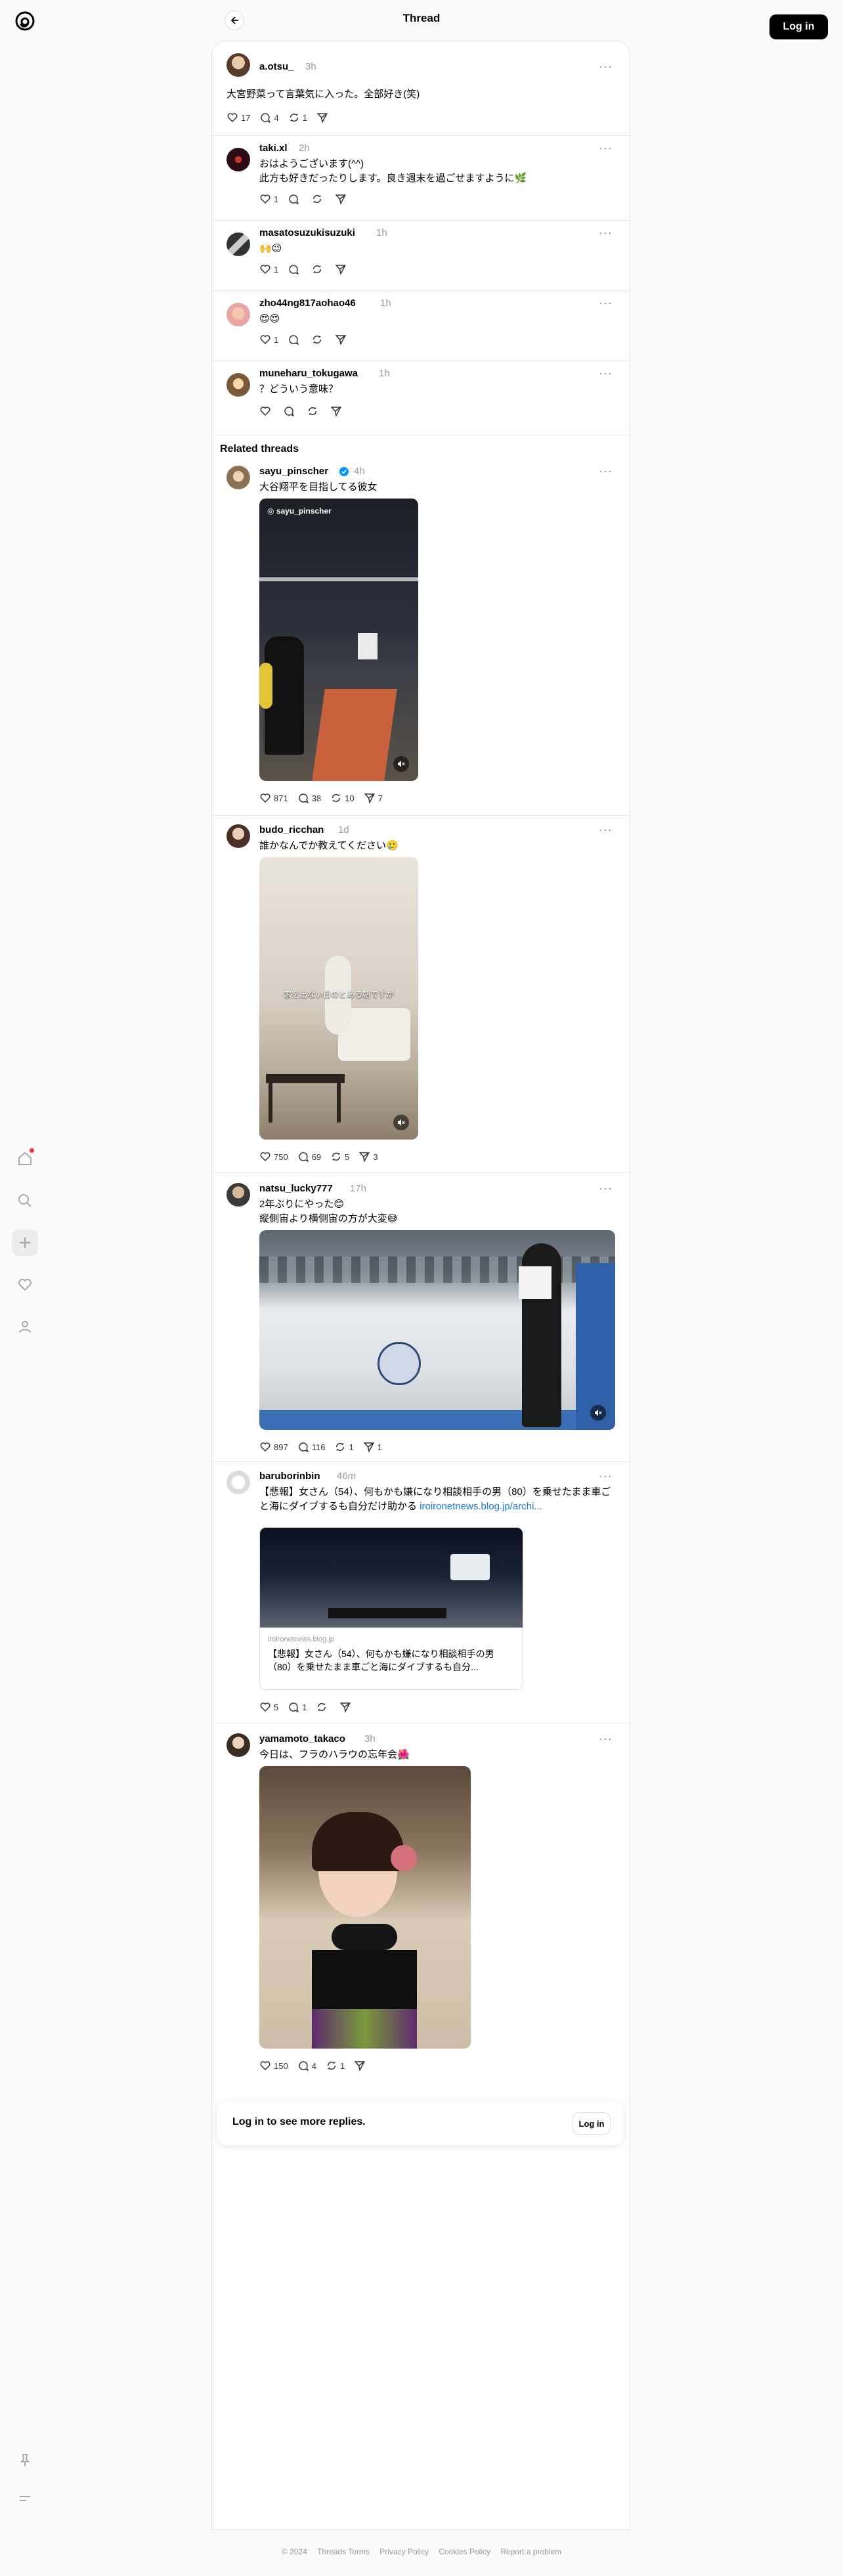  What do you see at coordinates (798, 26) in the screenshot?
I see `login-button: Log in` at bounding box center [798, 26].